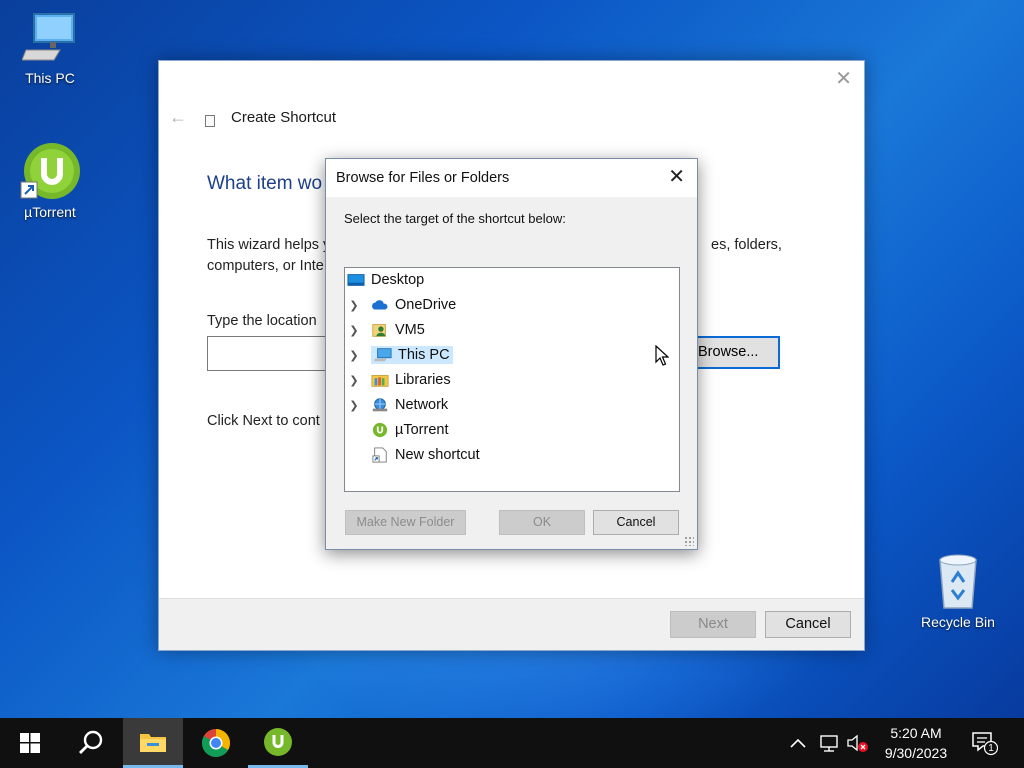 This screenshot has width=1024, height=768. Describe the element at coordinates (410, 330) in the screenshot. I see `tree-item-label: VM5` at that location.